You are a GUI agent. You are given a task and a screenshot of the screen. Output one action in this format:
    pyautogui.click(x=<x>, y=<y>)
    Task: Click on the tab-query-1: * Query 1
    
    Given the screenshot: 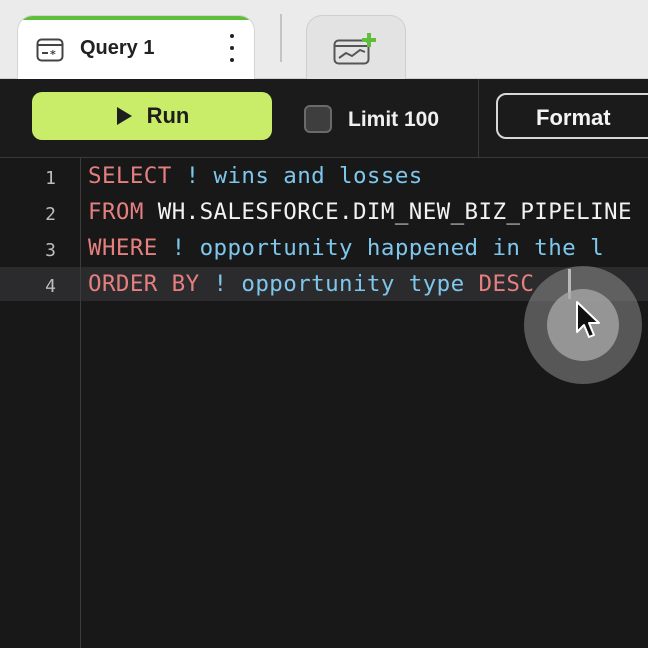 What is the action you would take?
    pyautogui.click(x=136, y=47)
    